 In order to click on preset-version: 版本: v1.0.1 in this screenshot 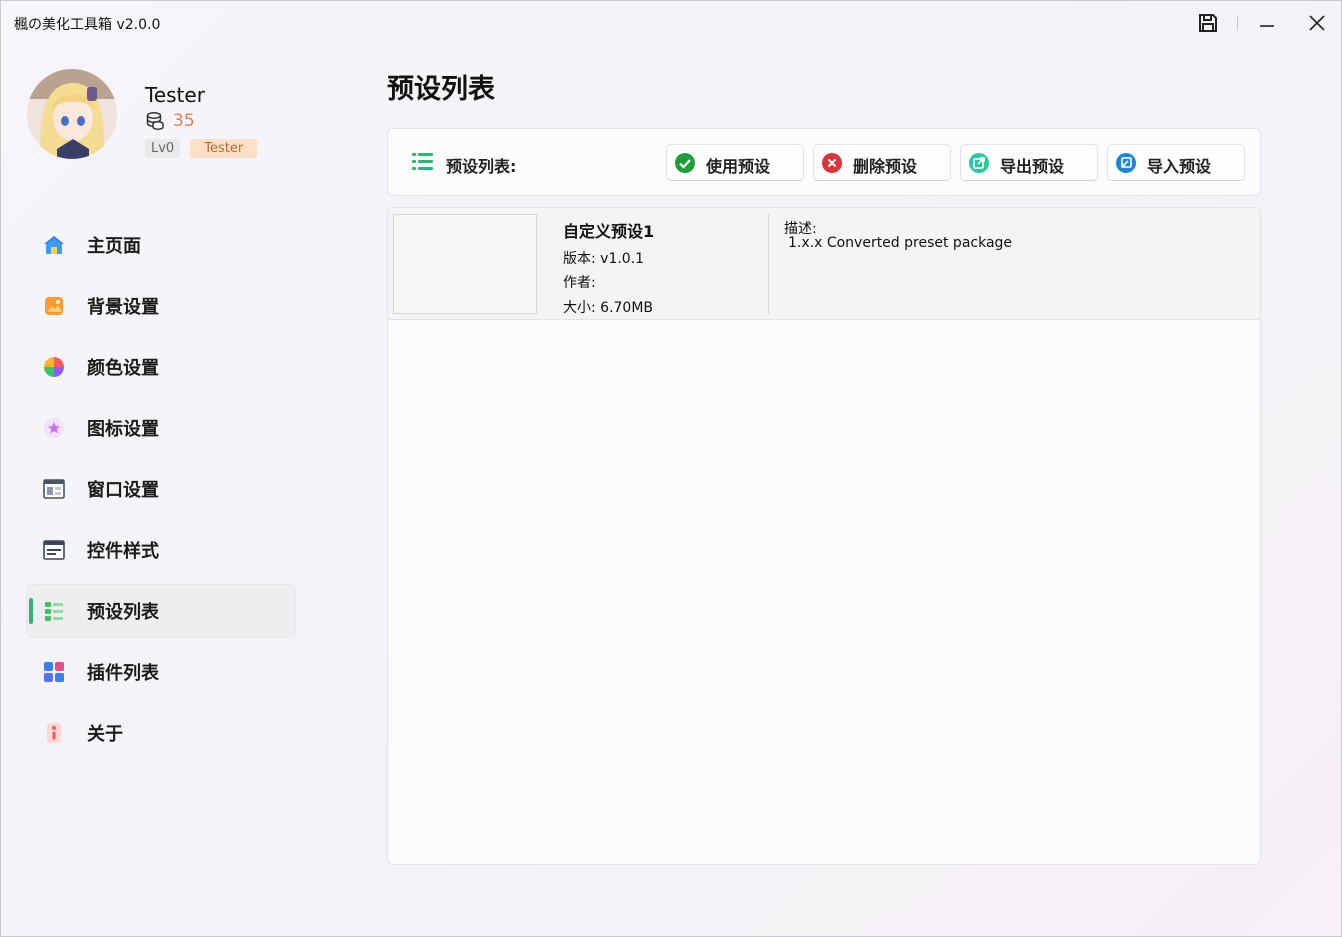, I will do `click(604, 259)`.